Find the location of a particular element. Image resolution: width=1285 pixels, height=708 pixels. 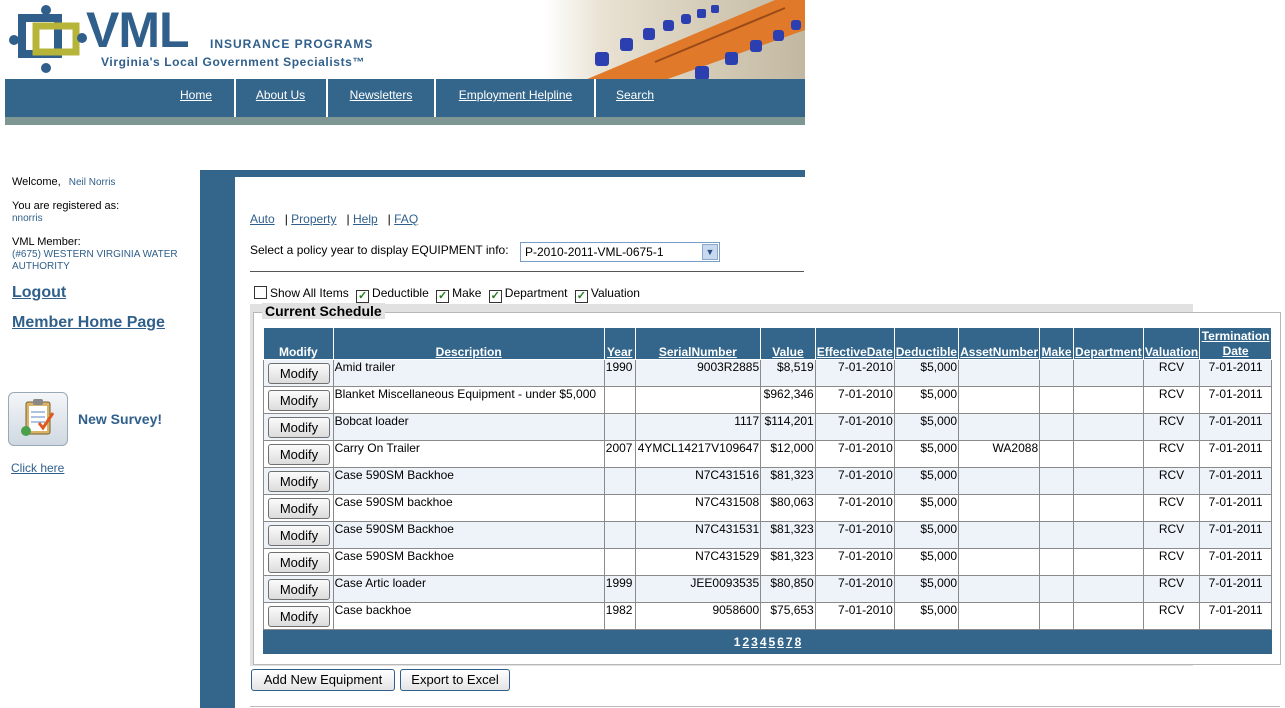

cell-value: $80,063 is located at coordinates (788, 508).